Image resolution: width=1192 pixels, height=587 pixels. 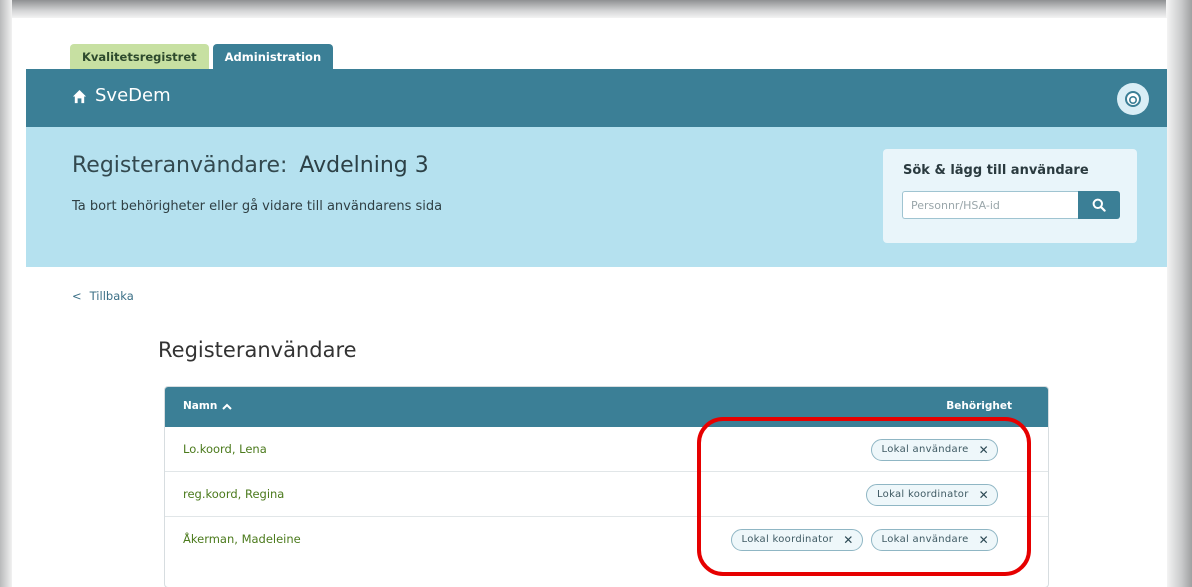 I want to click on tab-kvalitetsregistret: Kvalitetsregistret, so click(x=139, y=57).